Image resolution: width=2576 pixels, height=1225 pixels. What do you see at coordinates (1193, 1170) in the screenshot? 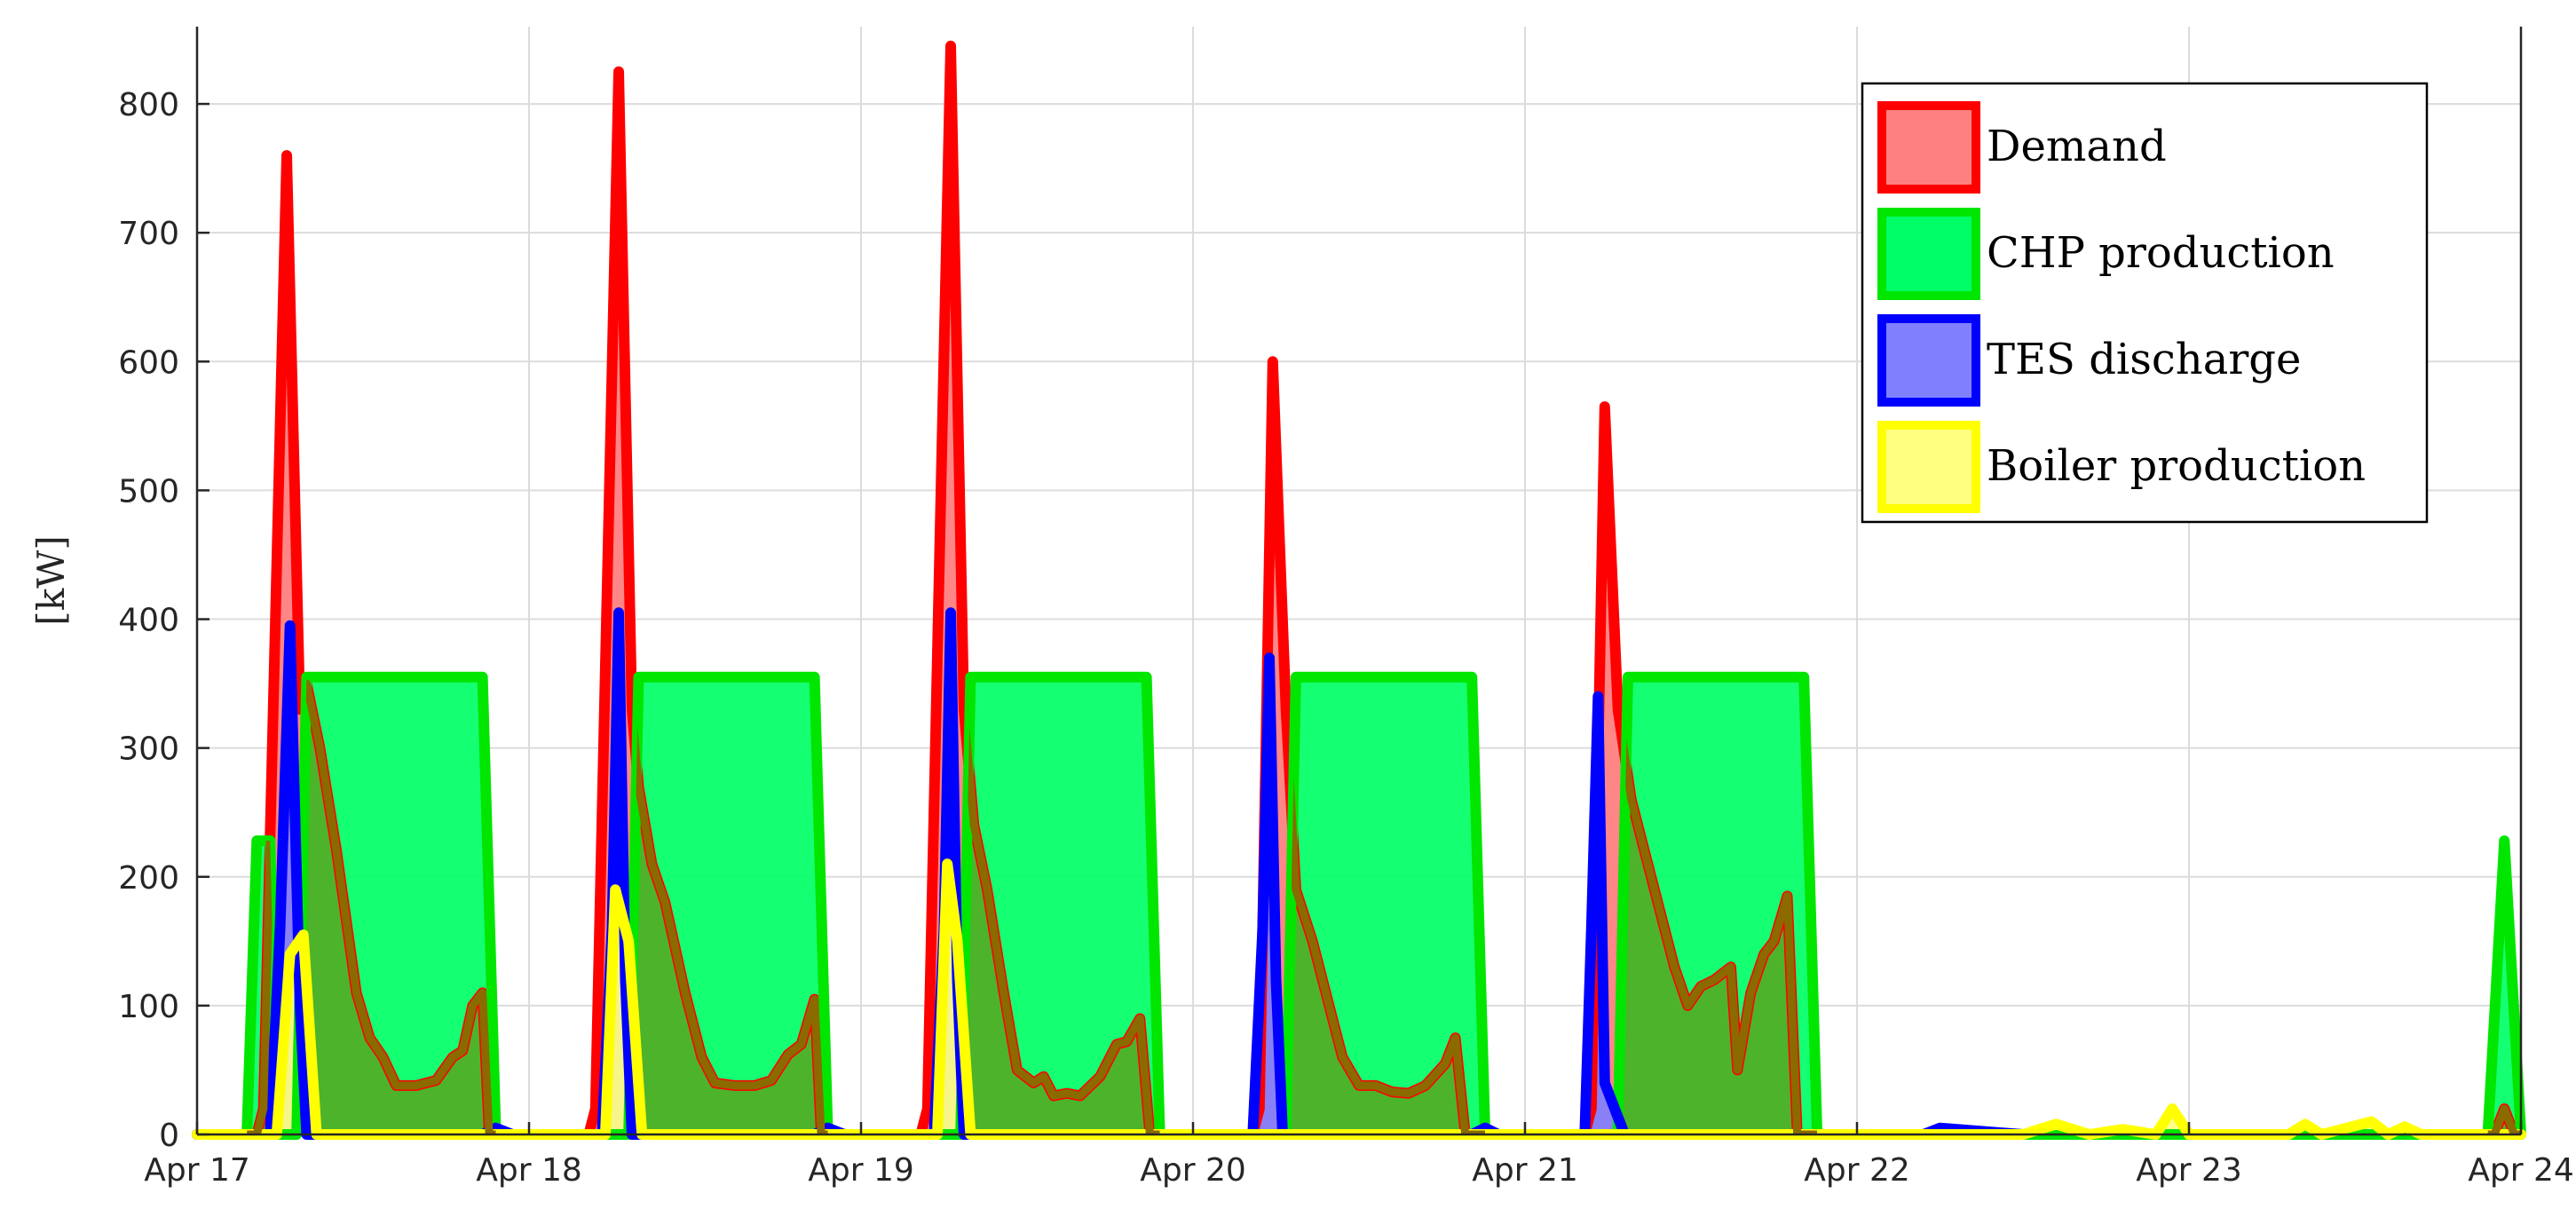
I see `x-tick-label: Apr 20` at bounding box center [1193, 1170].